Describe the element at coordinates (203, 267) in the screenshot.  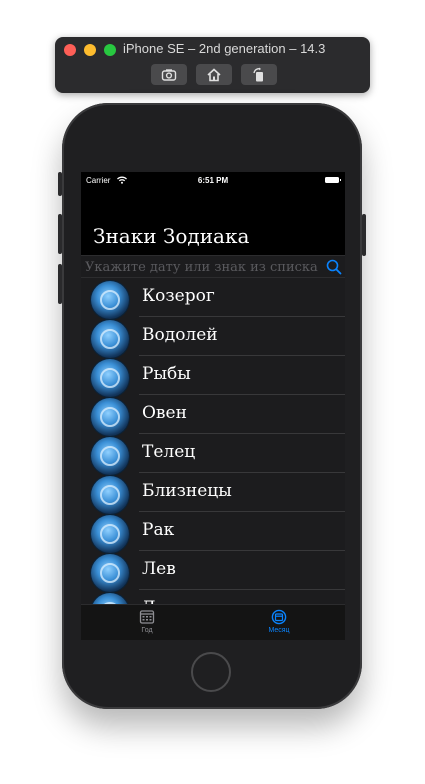
I see `search-input` at that location.